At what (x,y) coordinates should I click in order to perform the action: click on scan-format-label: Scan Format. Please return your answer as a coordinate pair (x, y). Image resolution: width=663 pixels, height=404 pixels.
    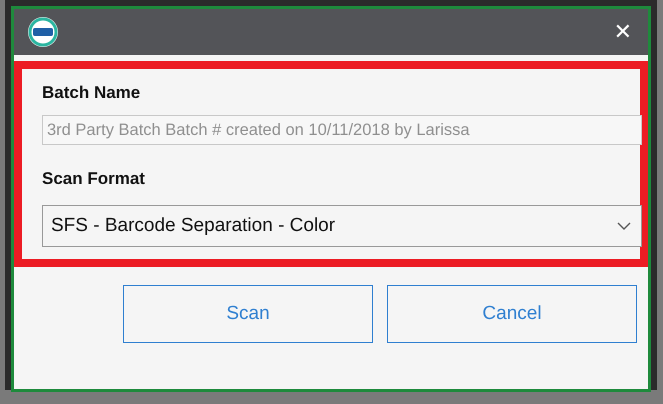
    Looking at the image, I should click on (94, 179).